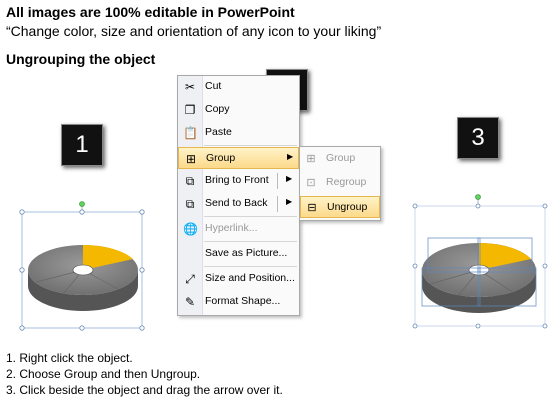 This screenshot has height=420, width=560. Describe the element at coordinates (190, 133) in the screenshot. I see `paste-icon: 📋` at that location.